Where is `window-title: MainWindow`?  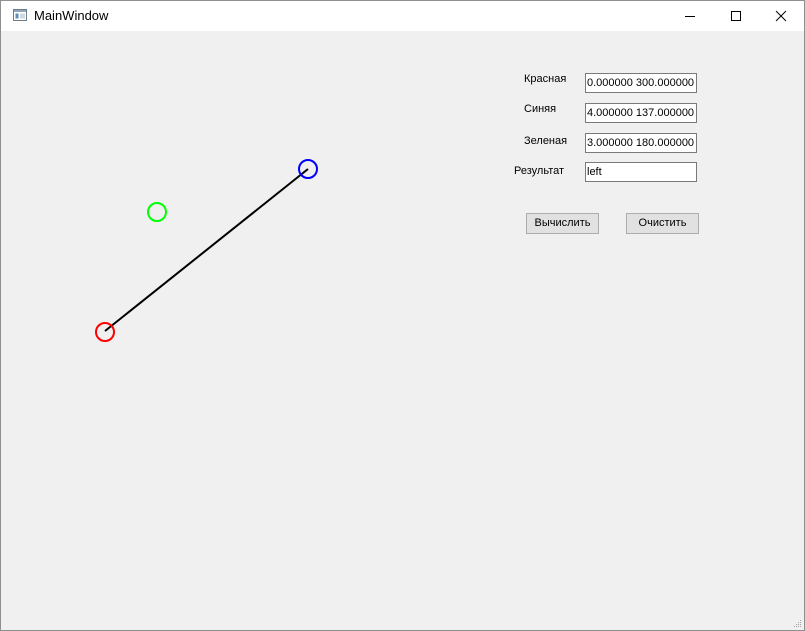 window-title: MainWindow is located at coordinates (71, 15).